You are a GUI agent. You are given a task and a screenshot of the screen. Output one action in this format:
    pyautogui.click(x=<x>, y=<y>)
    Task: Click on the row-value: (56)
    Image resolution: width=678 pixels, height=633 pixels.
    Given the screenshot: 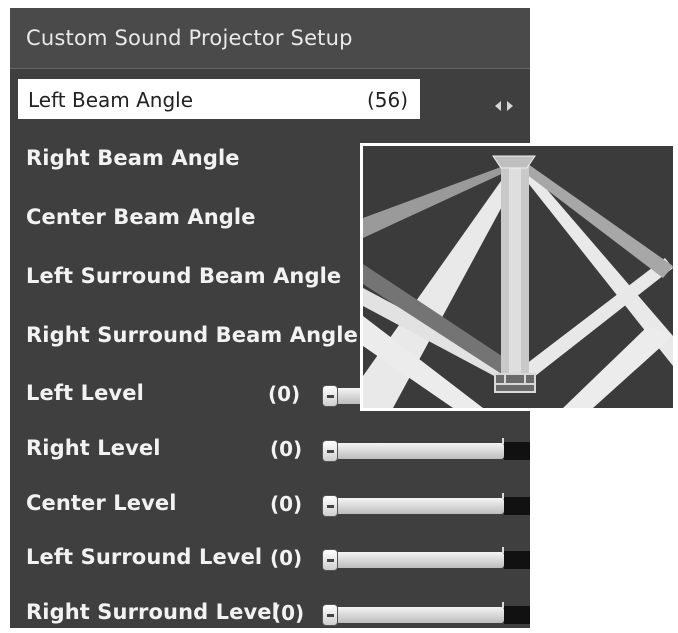 What is the action you would take?
    pyautogui.click(x=387, y=100)
    